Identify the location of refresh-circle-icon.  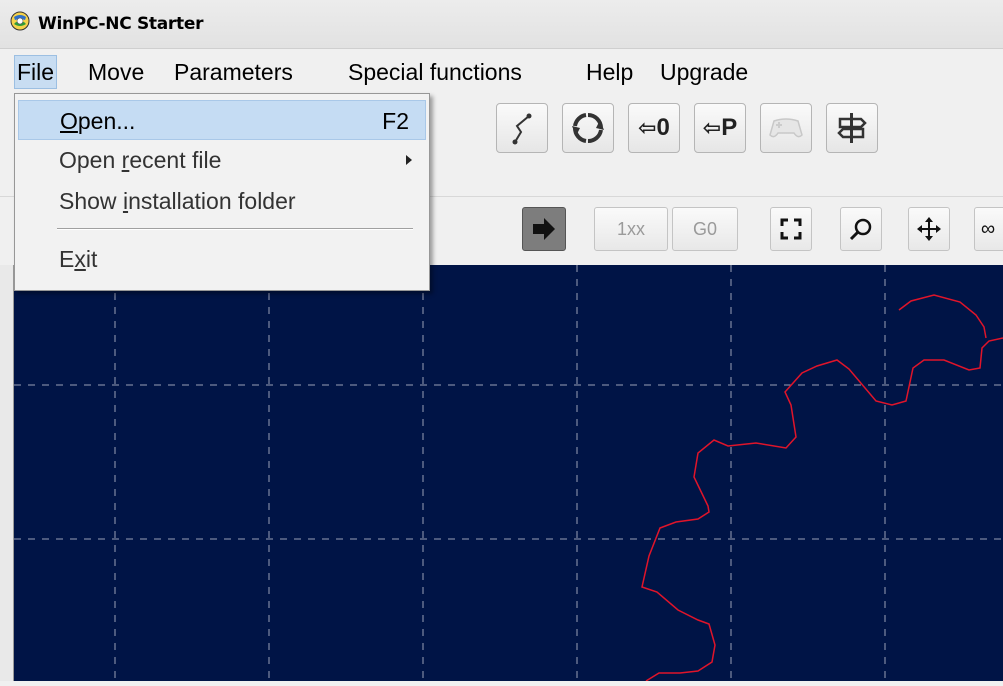
(588, 128).